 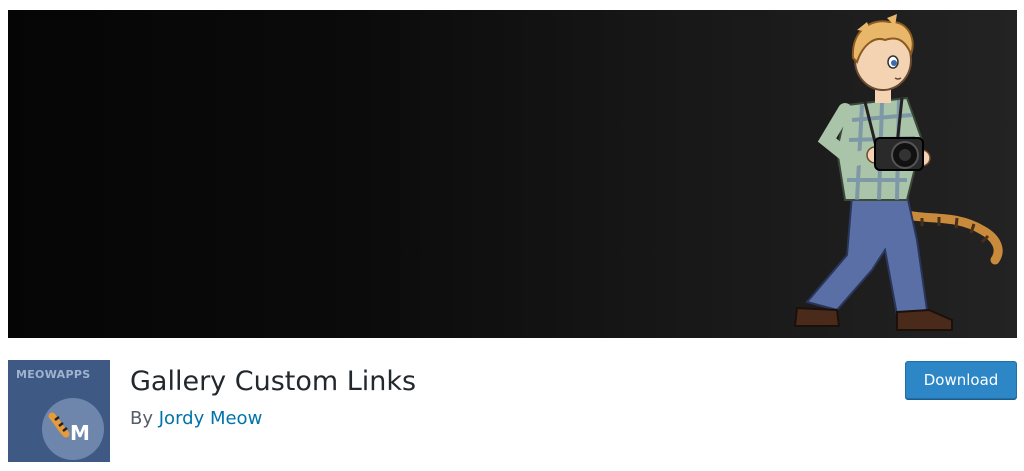 What do you see at coordinates (211, 418) in the screenshot?
I see `author-link: Jordy Meow` at bounding box center [211, 418].